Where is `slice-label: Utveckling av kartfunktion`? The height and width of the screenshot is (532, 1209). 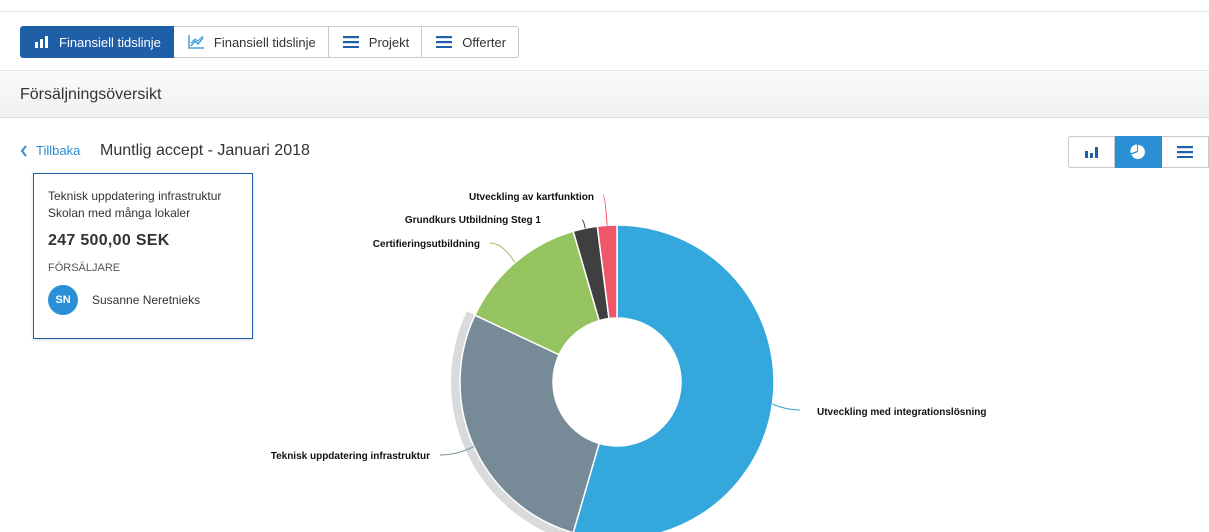 slice-label: Utveckling av kartfunktion is located at coordinates (531, 197).